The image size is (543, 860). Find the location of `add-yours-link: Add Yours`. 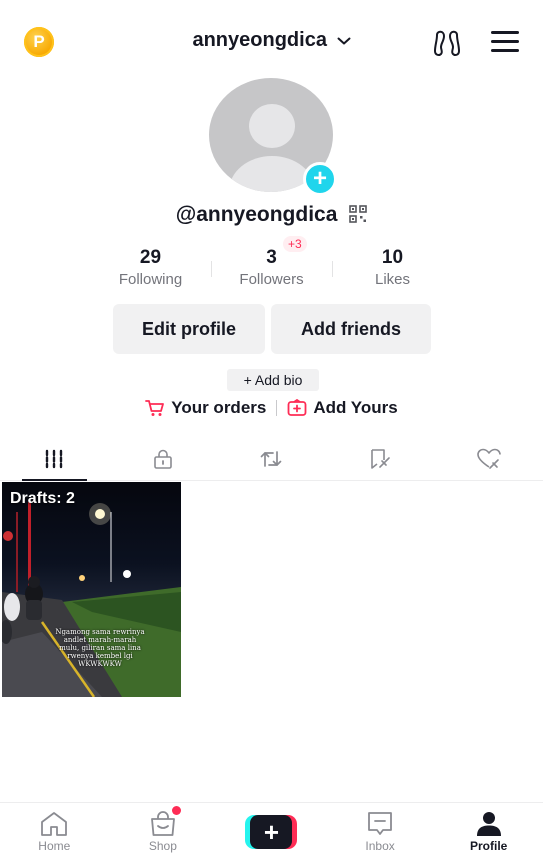

add-yours-link: Add Yours is located at coordinates (342, 408).